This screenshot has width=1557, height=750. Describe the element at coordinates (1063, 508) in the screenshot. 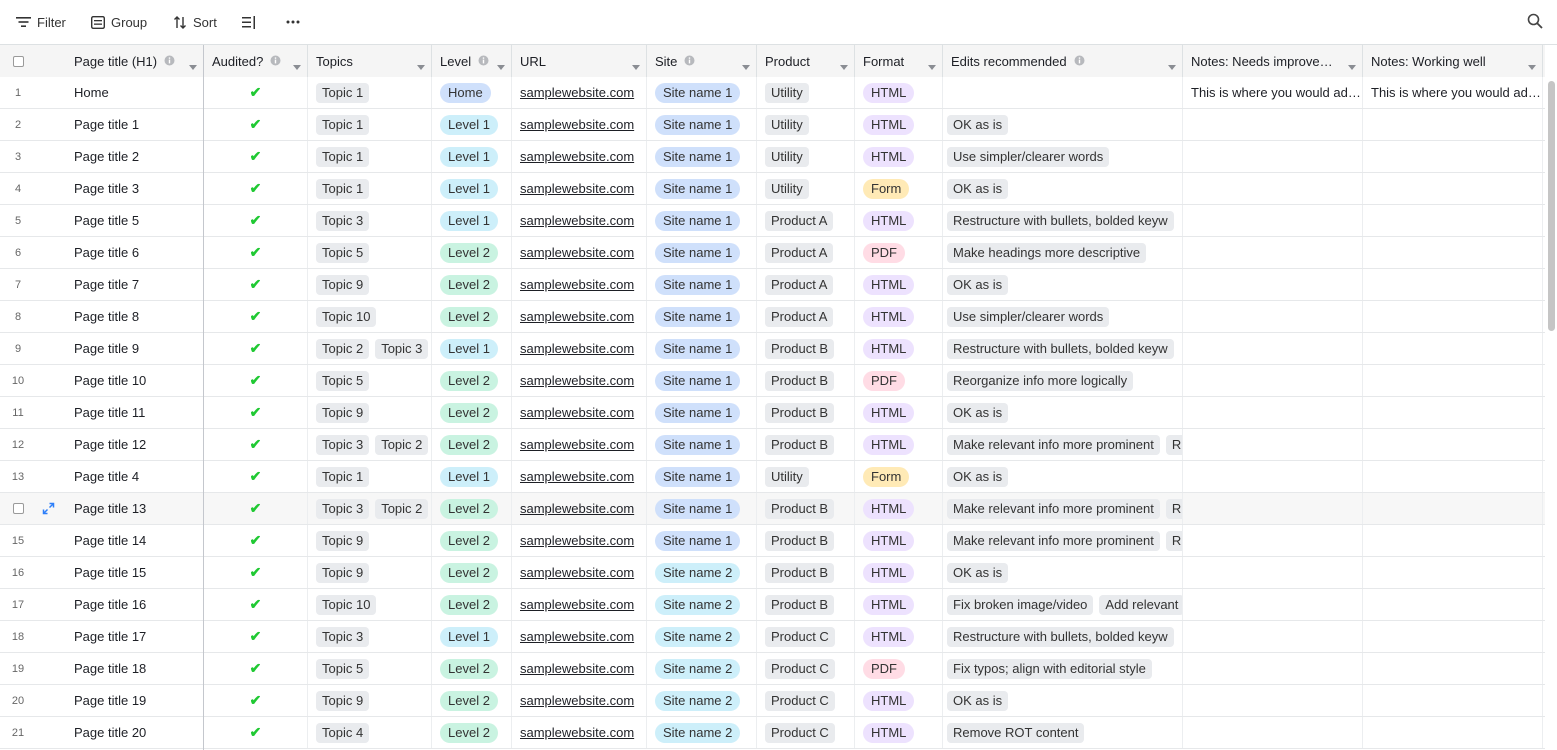

I see `cell-edits: Make relevant info more prominent R` at that location.